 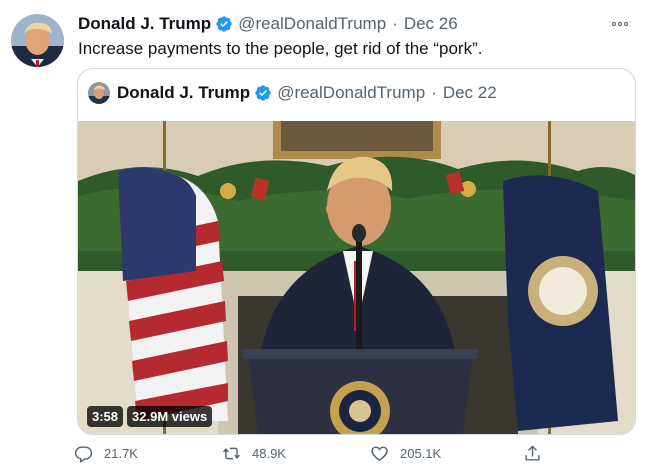 I want to click on quoted-author-name: Donald J. Trump, so click(x=183, y=93).